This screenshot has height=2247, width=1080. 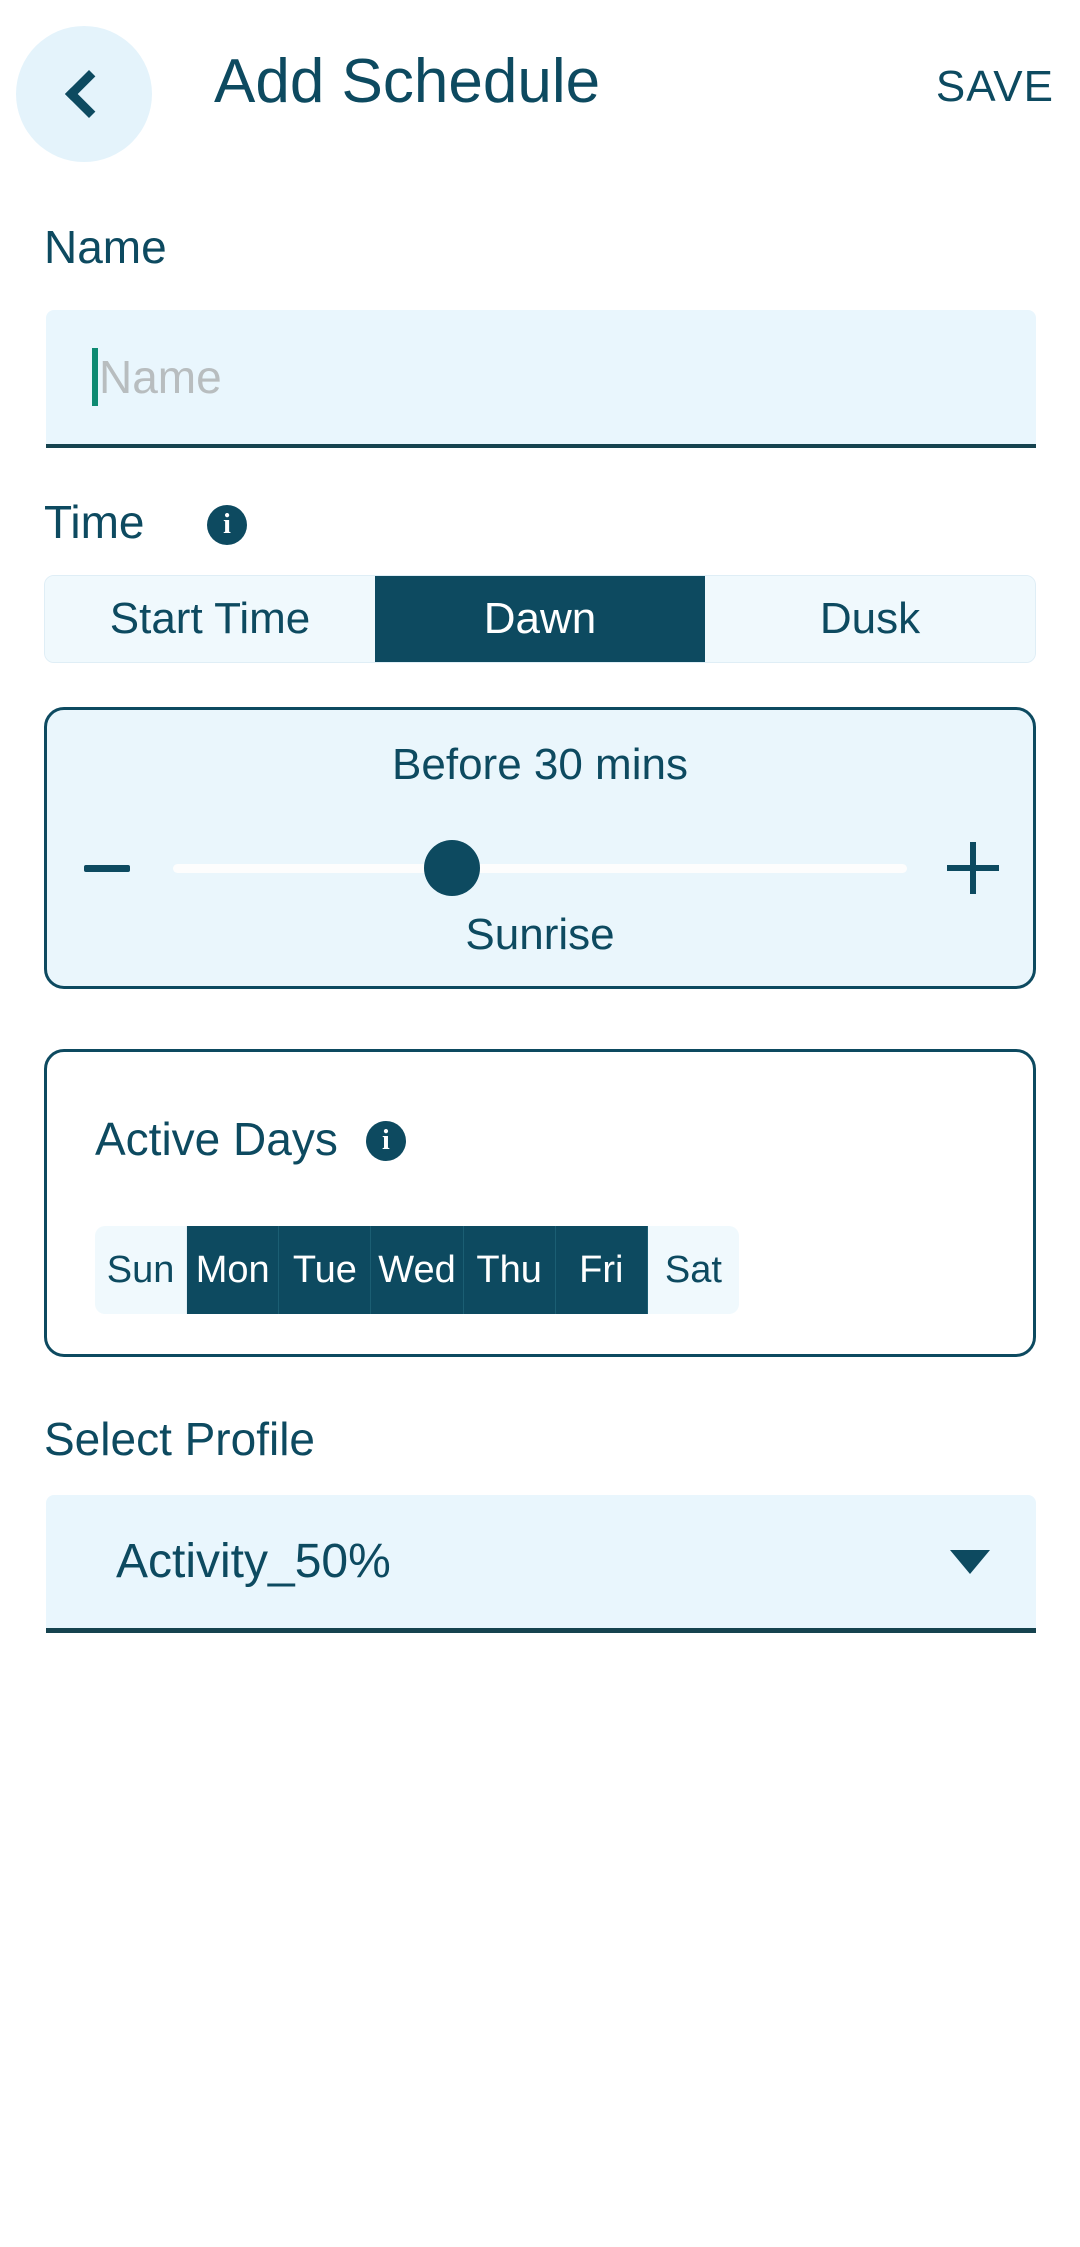 What do you see at coordinates (970, 1561) in the screenshot?
I see `chevron-down-icon` at bounding box center [970, 1561].